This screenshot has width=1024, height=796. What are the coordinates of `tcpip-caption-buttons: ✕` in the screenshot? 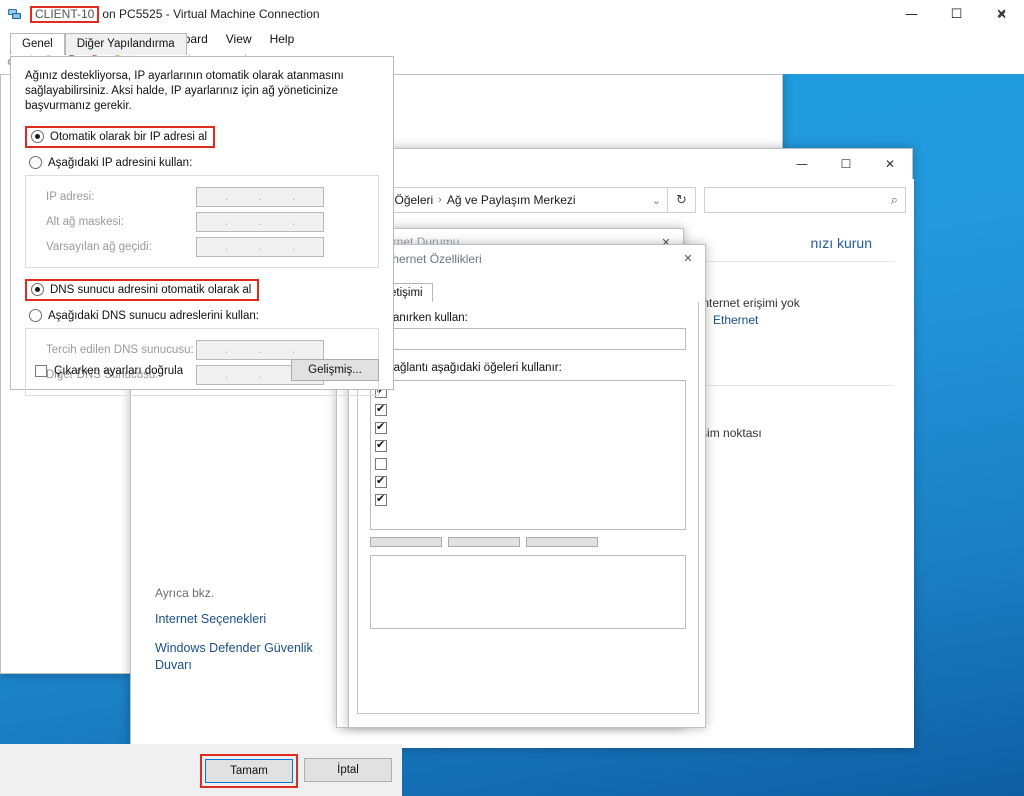 It's located at (1002, 15).